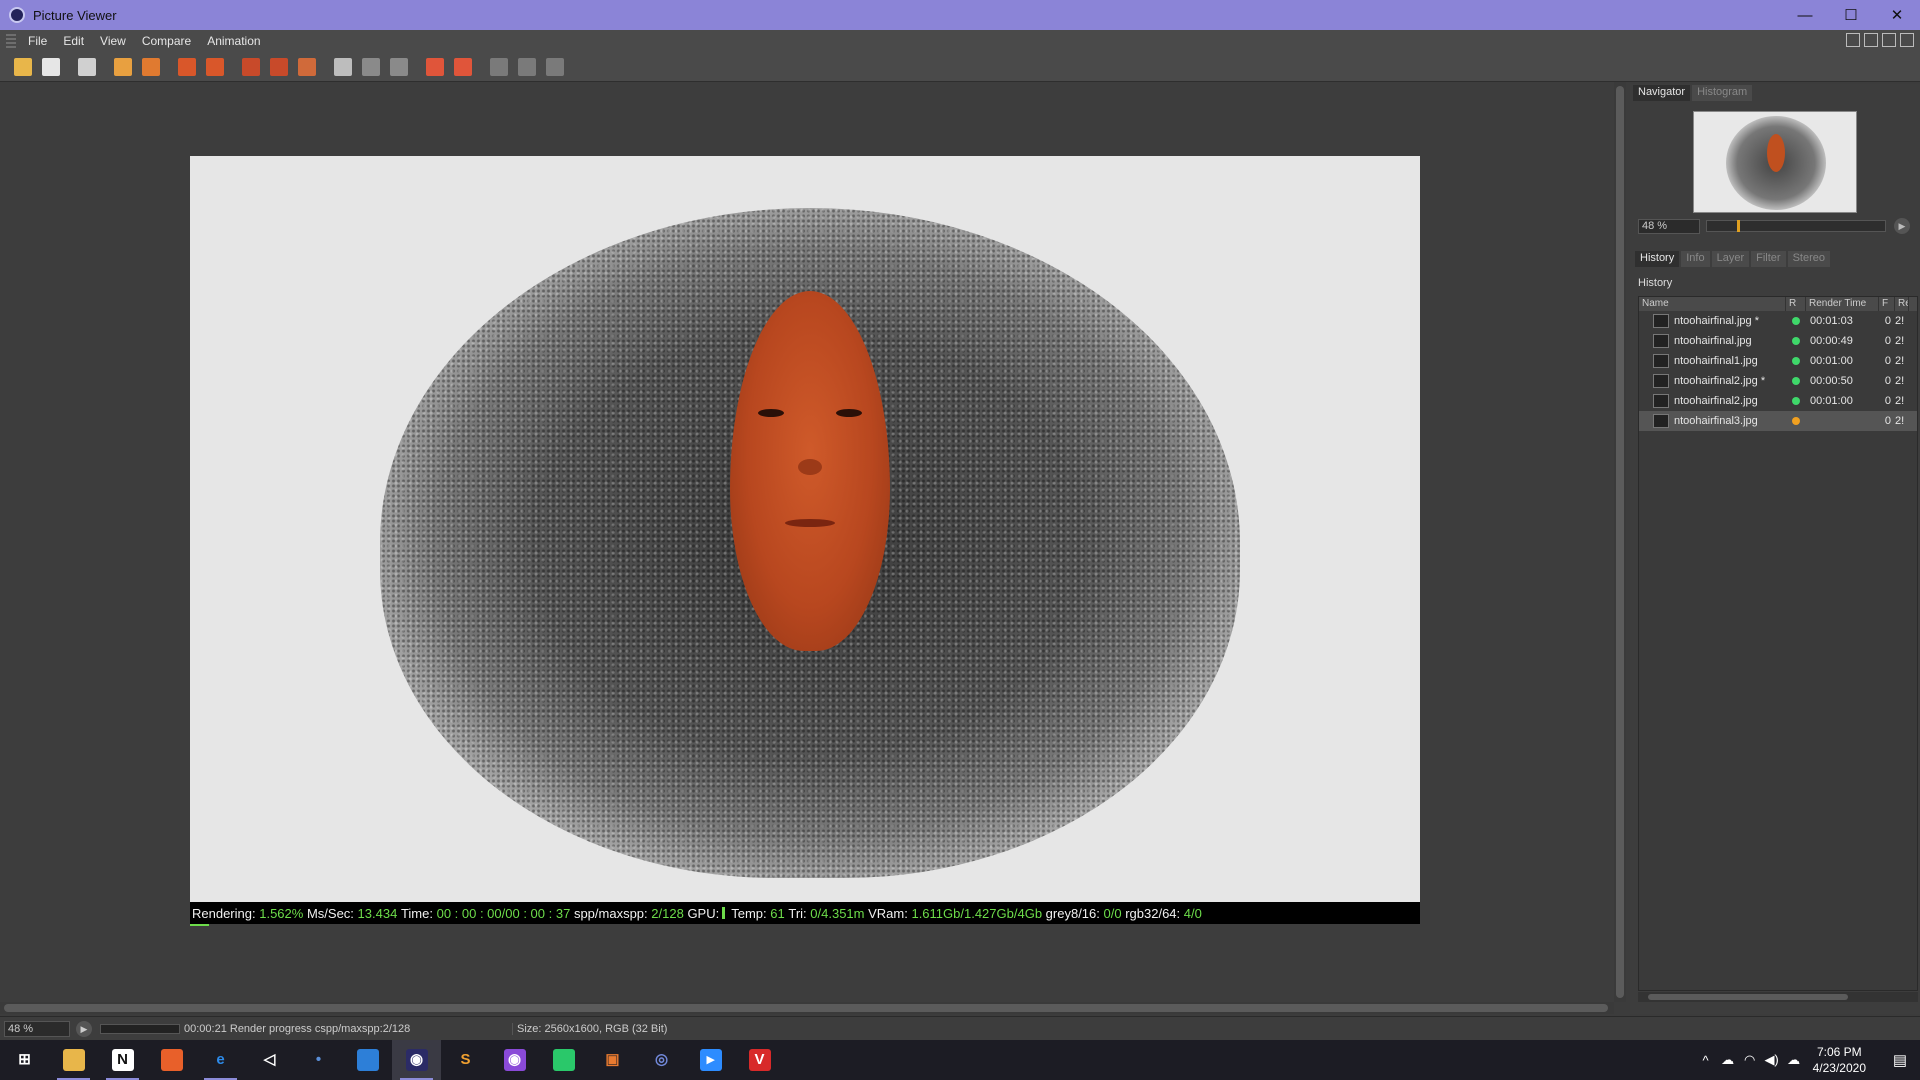 This screenshot has width=1920, height=1080. Describe the element at coordinates (399, 67) in the screenshot. I see `ab-swap-button` at that location.